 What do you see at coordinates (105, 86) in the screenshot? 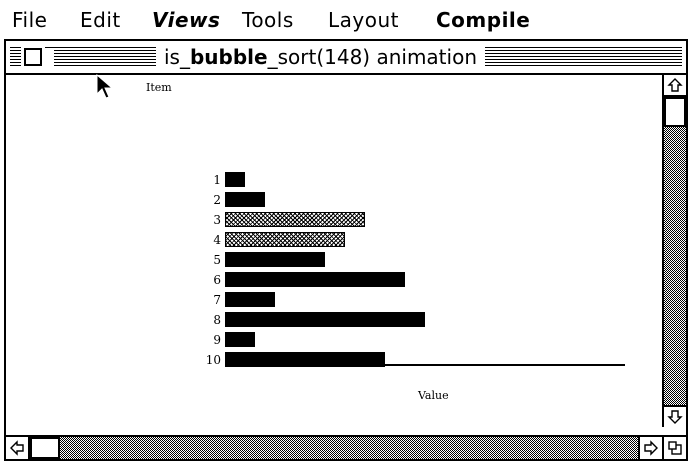
I see `pointer-cursor-icon` at bounding box center [105, 86].